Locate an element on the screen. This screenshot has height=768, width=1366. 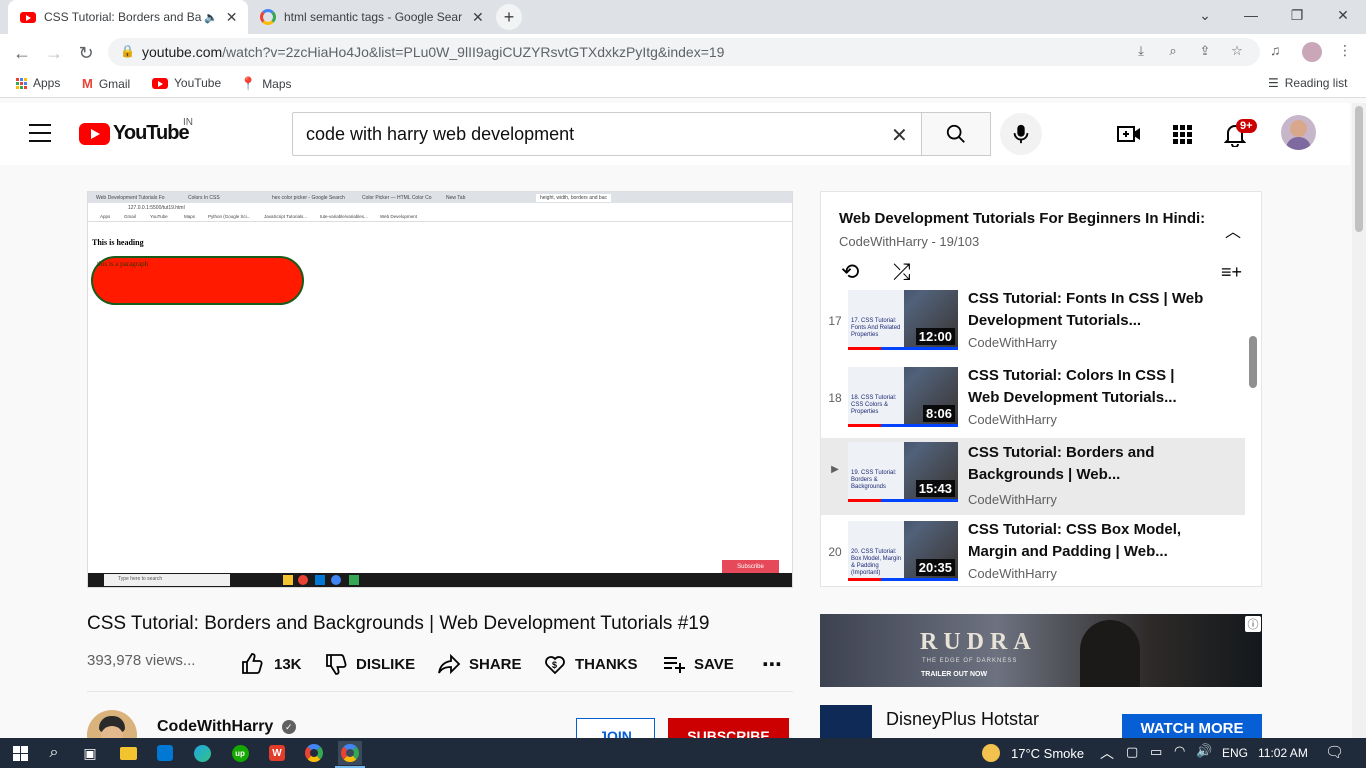
duration-badge: 8:06 is located at coordinates (938, 413).